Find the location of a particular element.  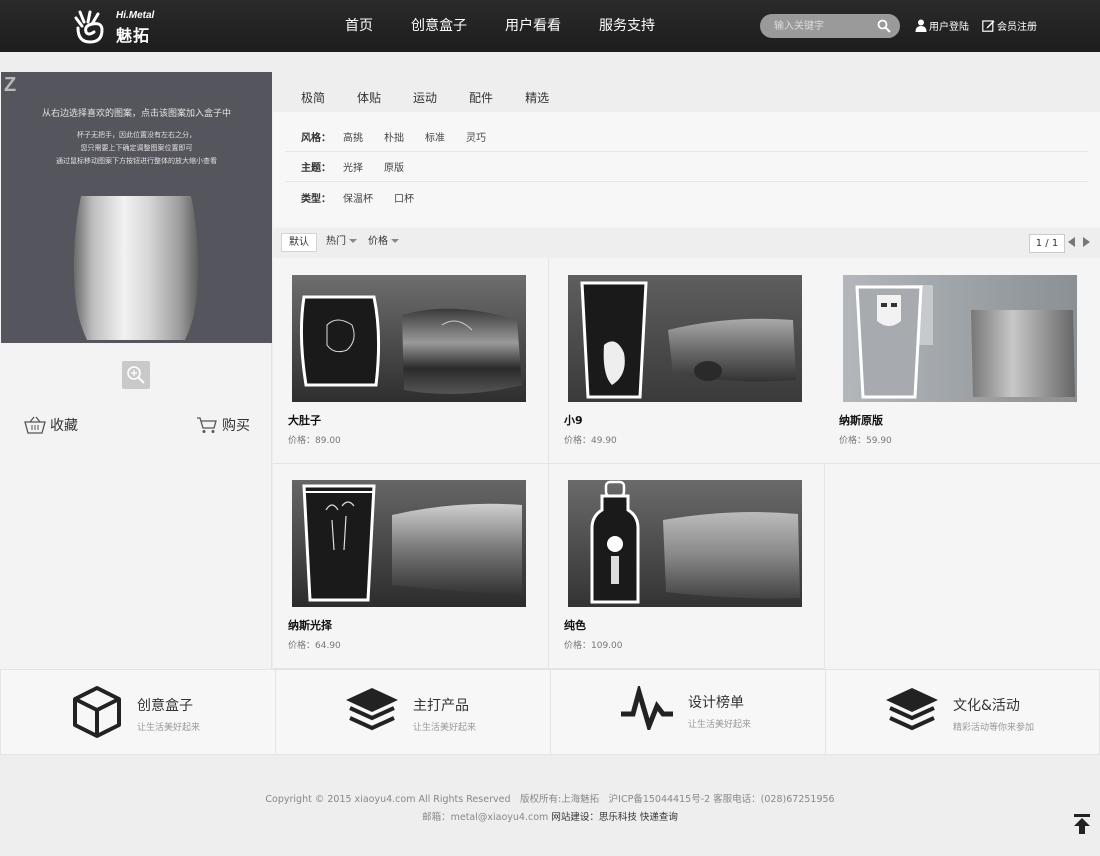

nav-home: 首页 is located at coordinates (359, 26).